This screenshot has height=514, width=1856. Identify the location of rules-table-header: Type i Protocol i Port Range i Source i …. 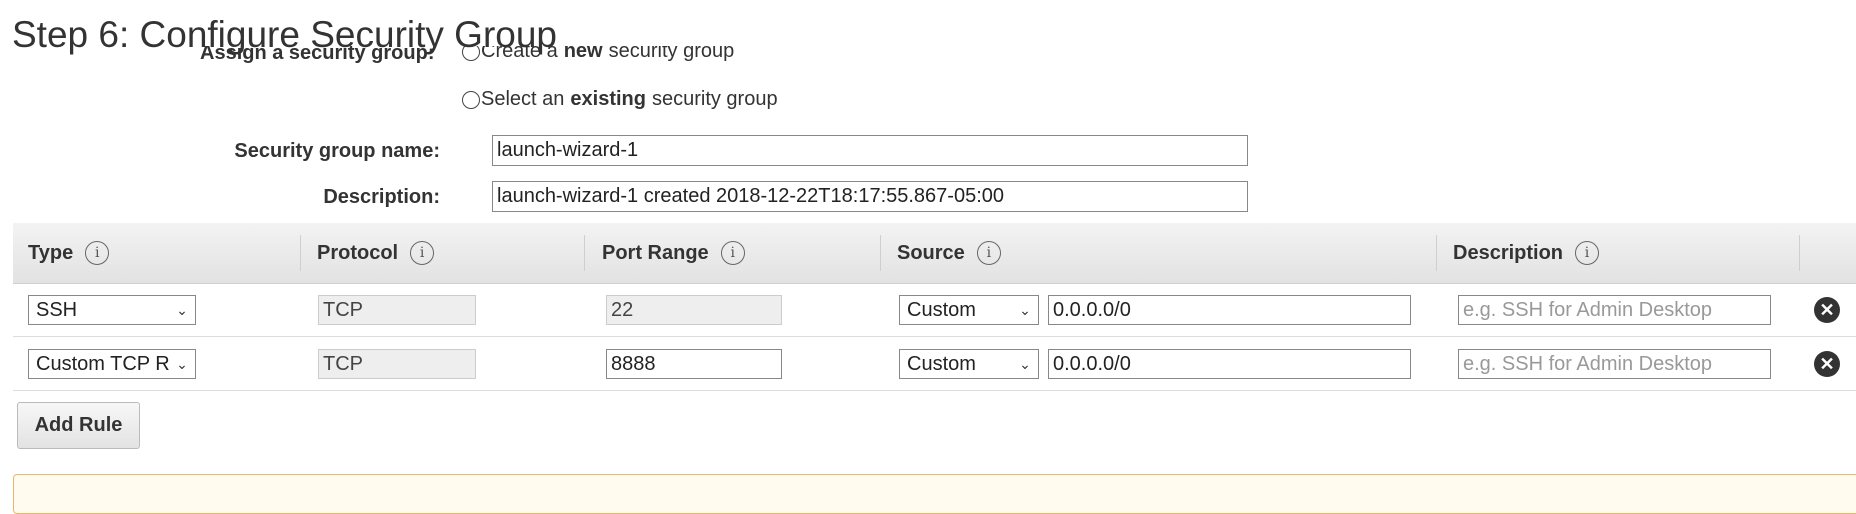
(934, 253).